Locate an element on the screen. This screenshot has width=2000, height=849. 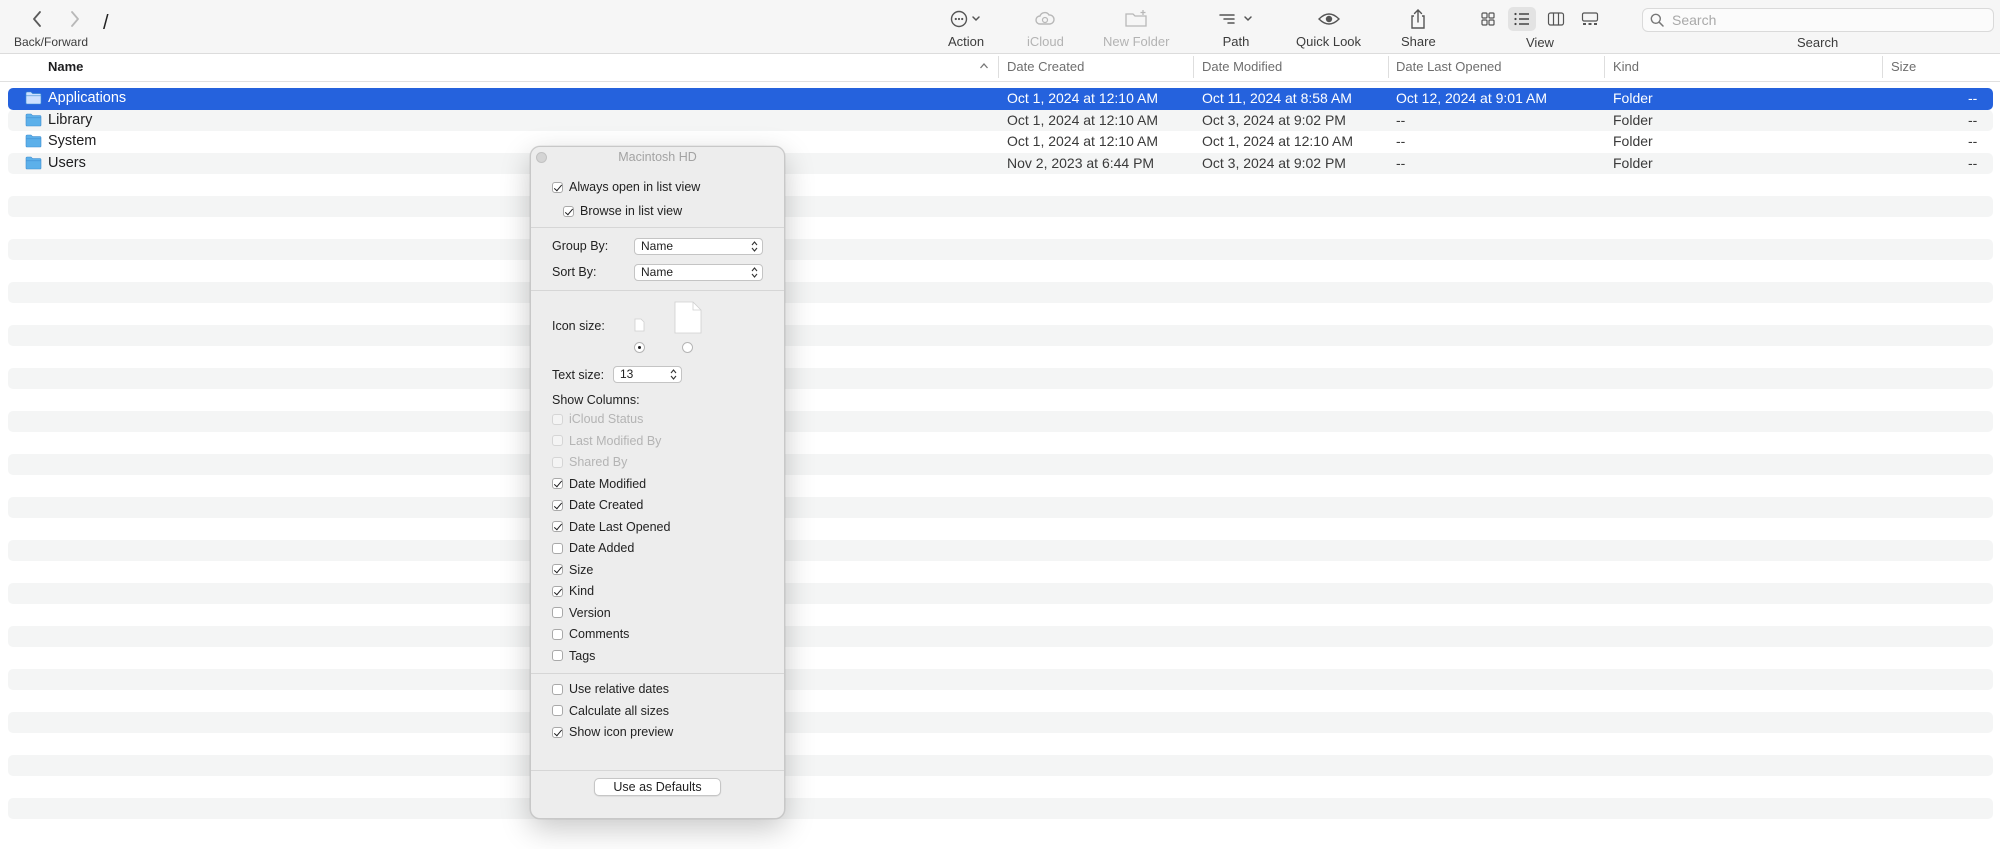
list-view-button is located at coordinates (1522, 19).